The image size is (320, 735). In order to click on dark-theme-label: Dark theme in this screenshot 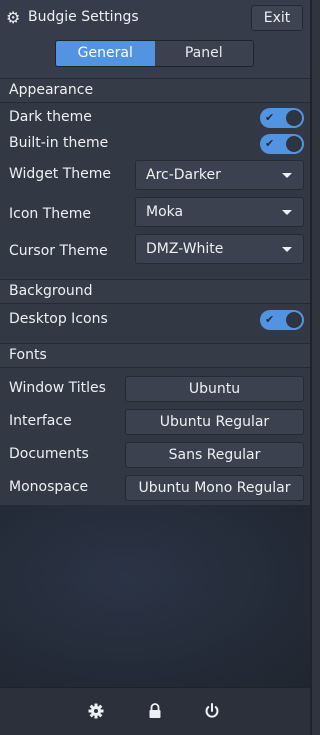, I will do `click(50, 117)`.